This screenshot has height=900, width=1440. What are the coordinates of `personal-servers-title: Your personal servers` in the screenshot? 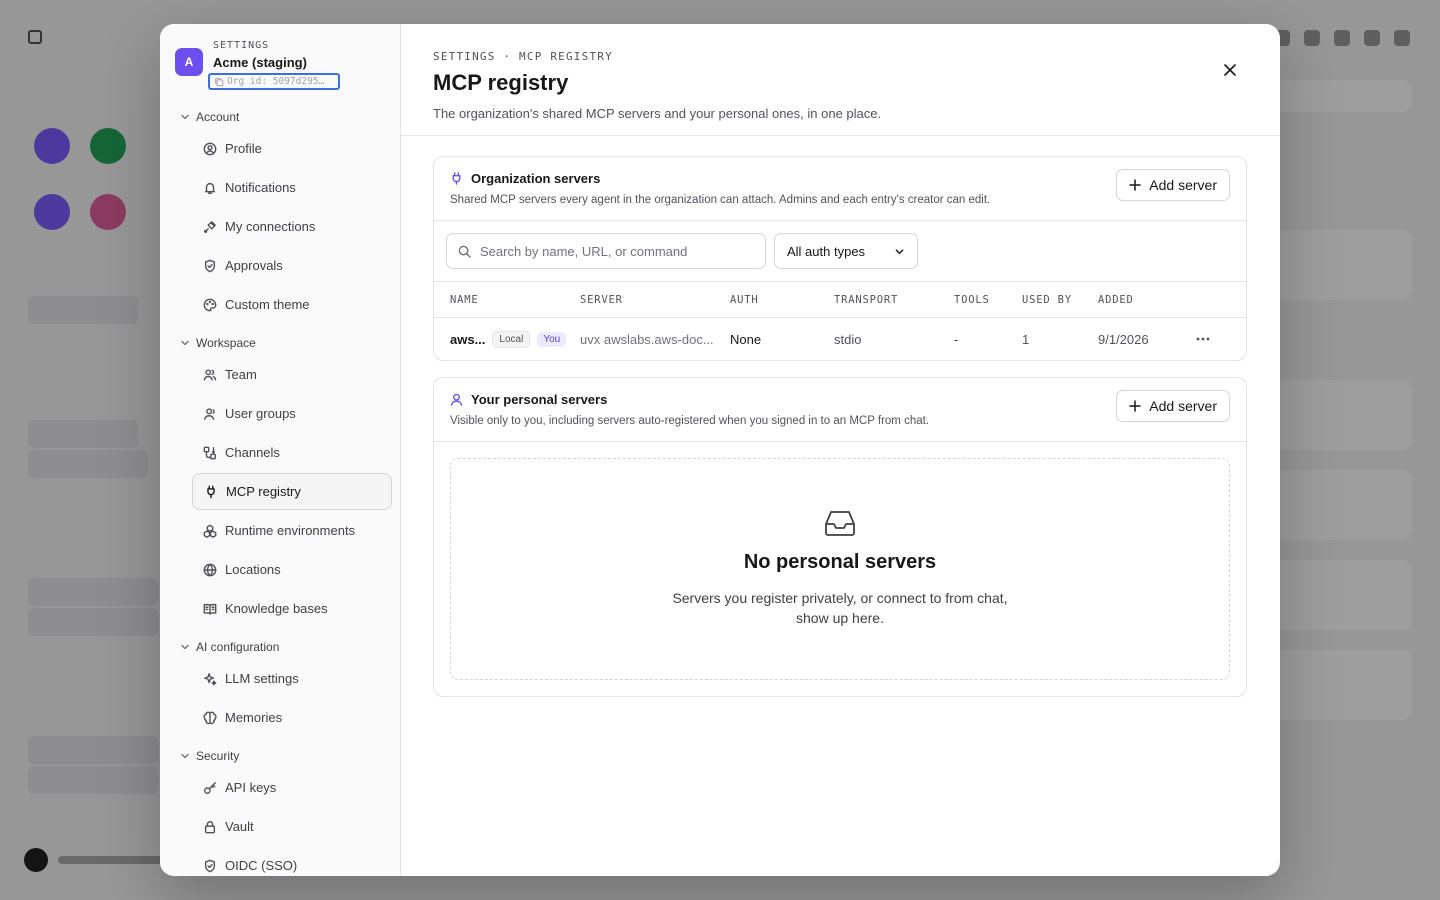 It's located at (539, 399).